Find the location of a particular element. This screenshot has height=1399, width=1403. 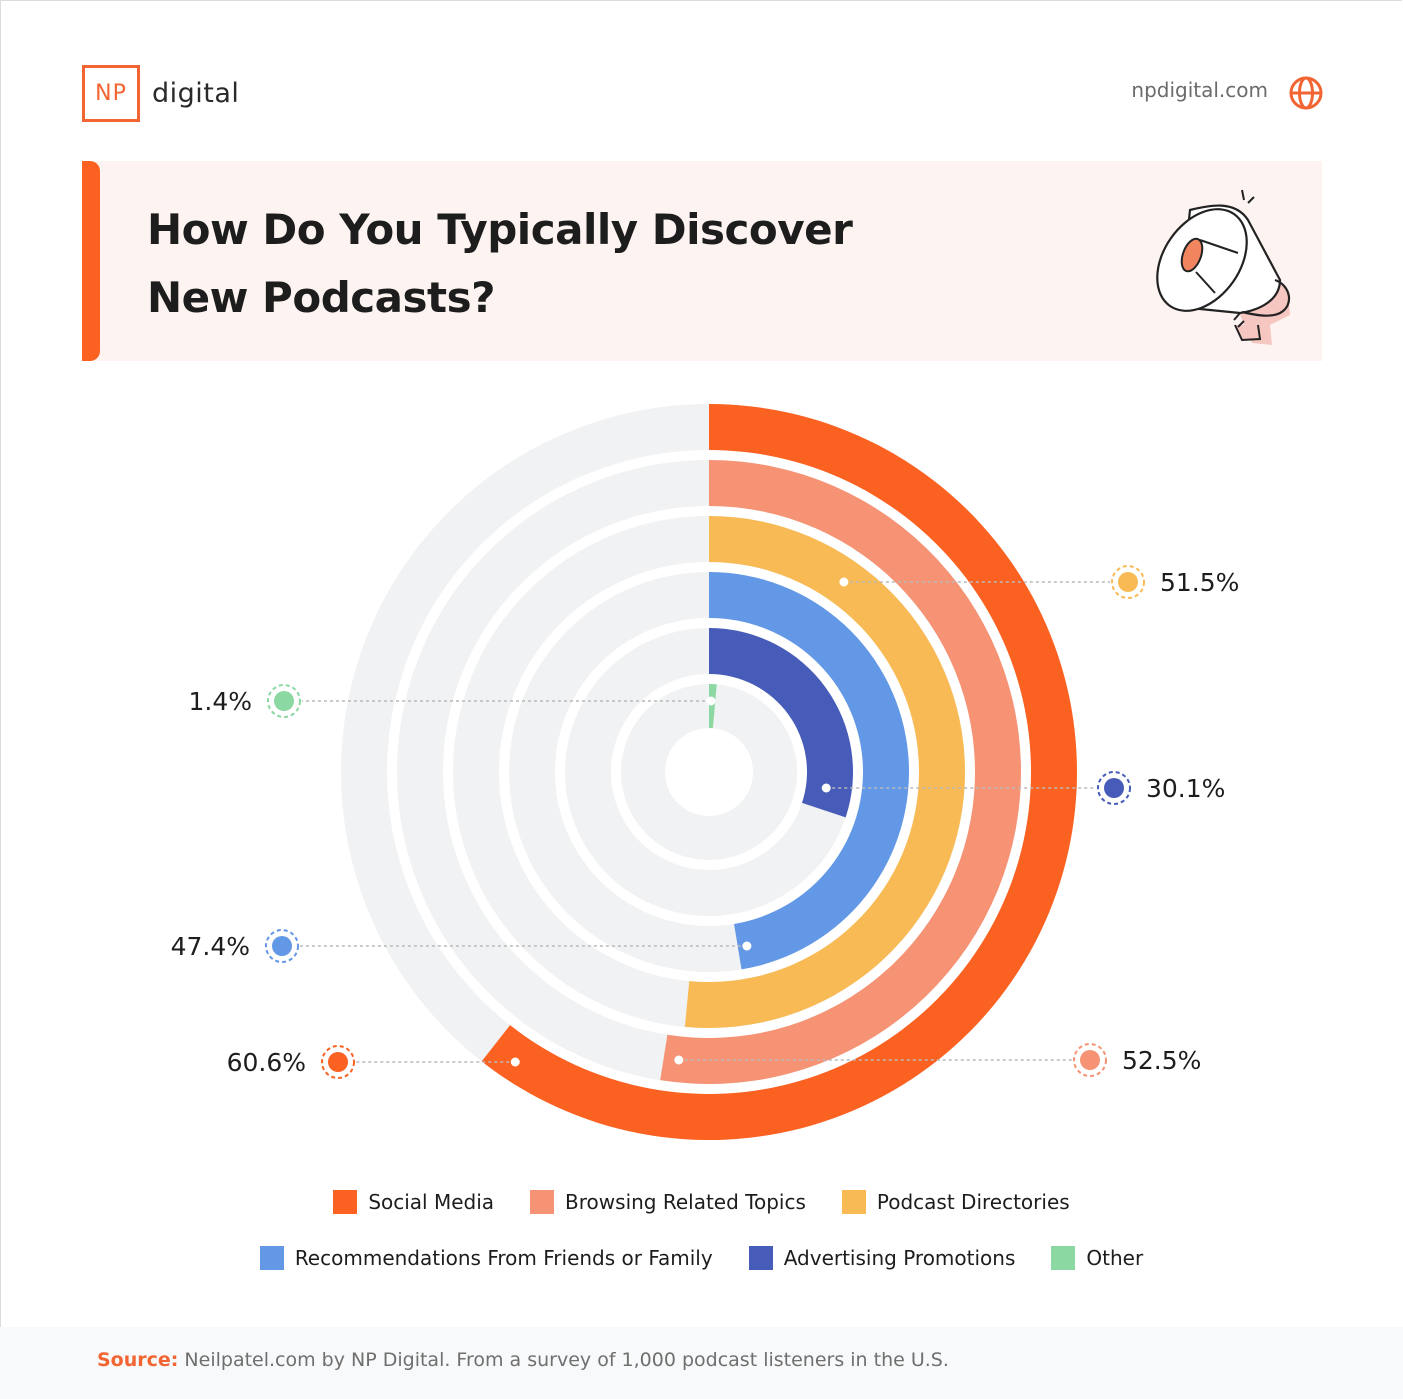

value-label-advertising-promotions: 30.1% is located at coordinates (1185, 788).